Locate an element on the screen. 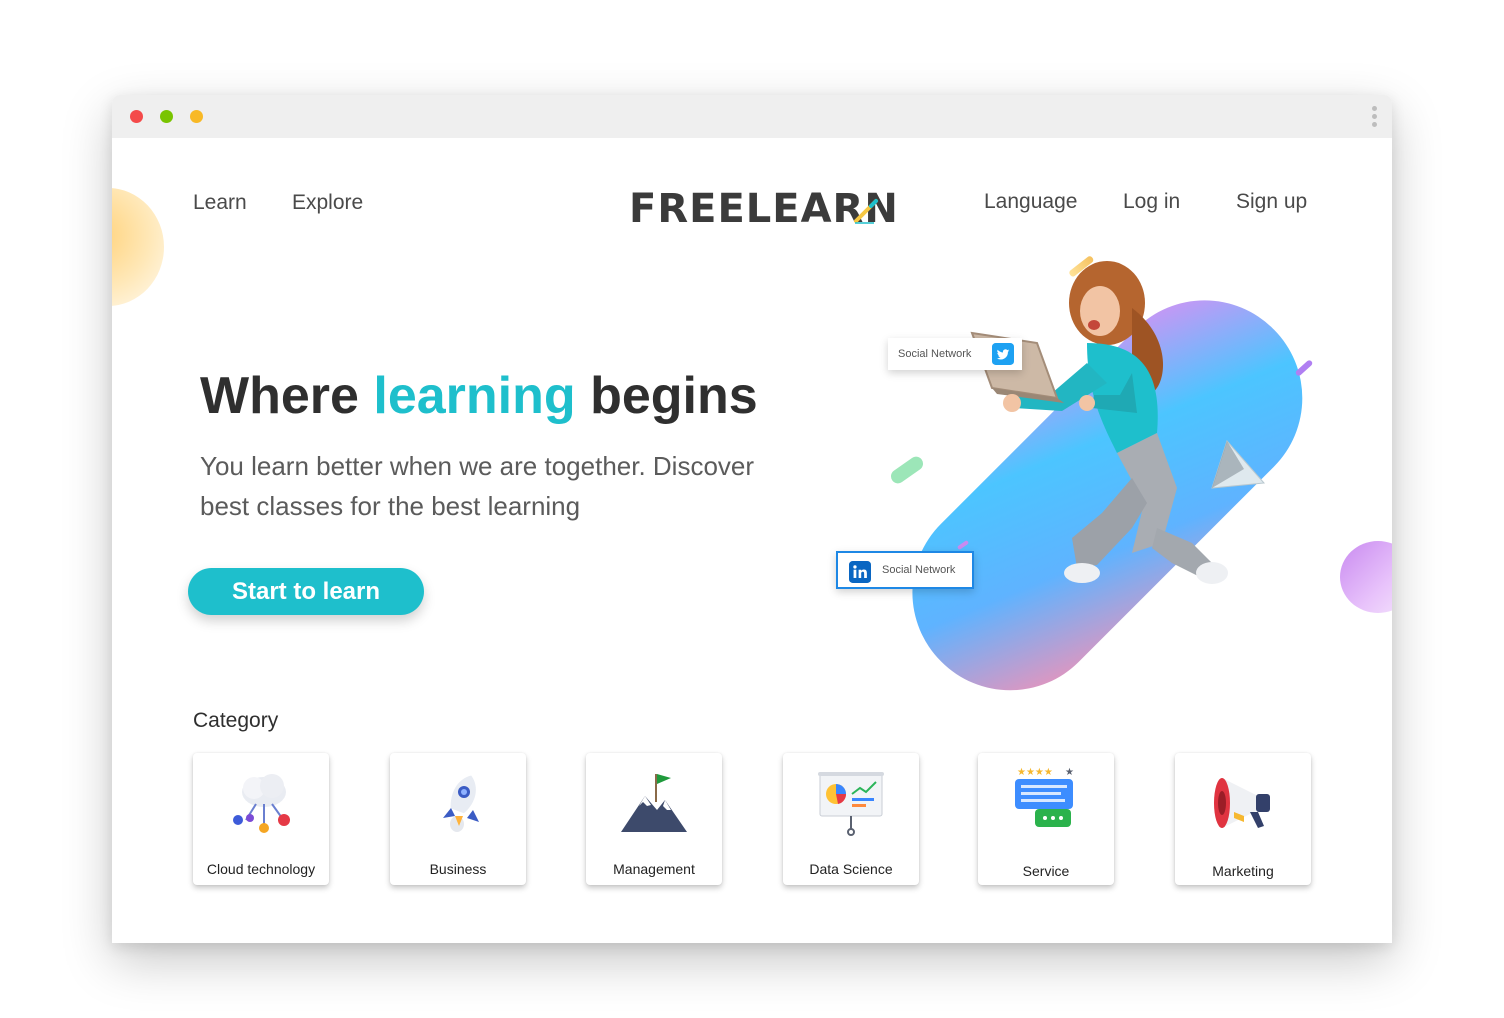 Image resolution: width=1504 pixels, height=1018 pixels. category-card-business: Business is located at coordinates (458, 819).